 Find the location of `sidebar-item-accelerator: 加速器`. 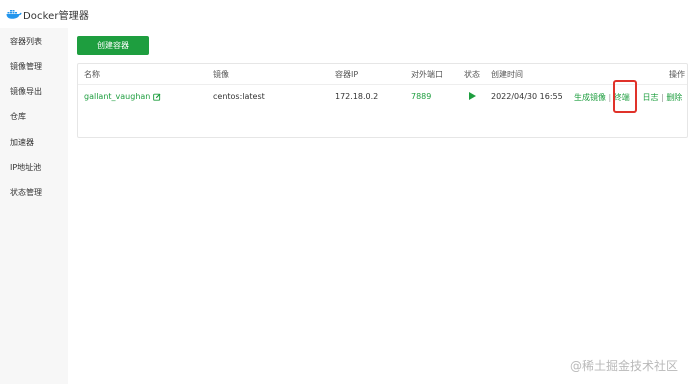

sidebar-item-accelerator: 加速器 is located at coordinates (22, 142).